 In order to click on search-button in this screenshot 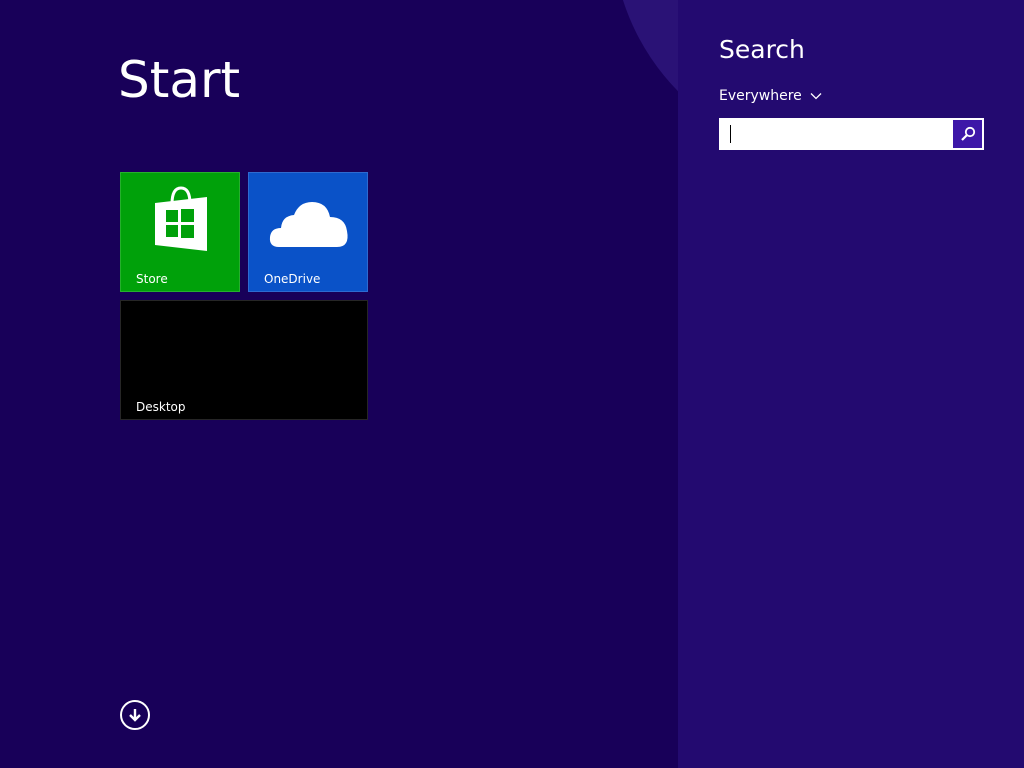, I will do `click(967, 134)`.